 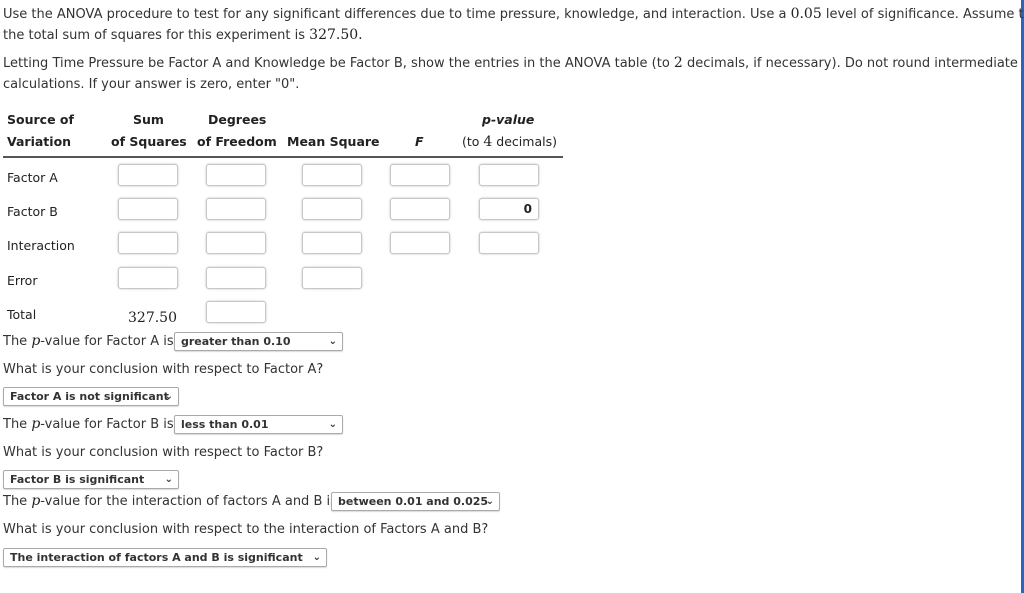 What do you see at coordinates (420, 209) in the screenshot?
I see `factor-b-f-input` at bounding box center [420, 209].